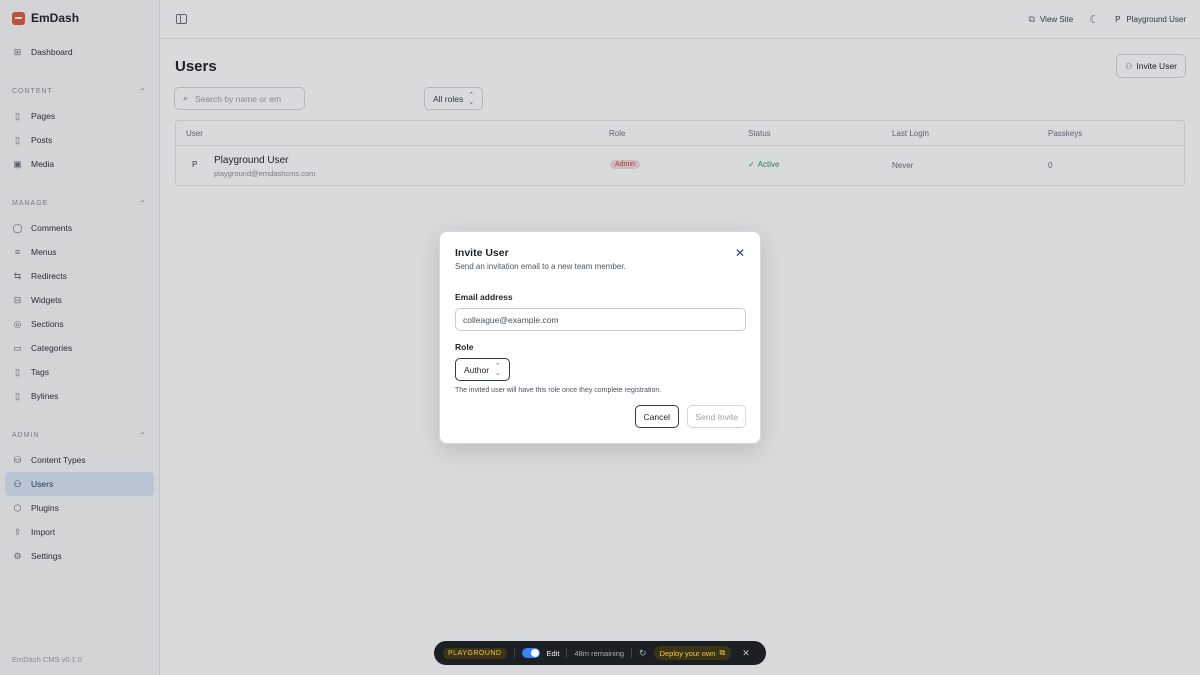 Image resolution: width=1200 pixels, height=675 pixels. What do you see at coordinates (477, 369) in the screenshot?
I see `role-select-value: Author` at bounding box center [477, 369].